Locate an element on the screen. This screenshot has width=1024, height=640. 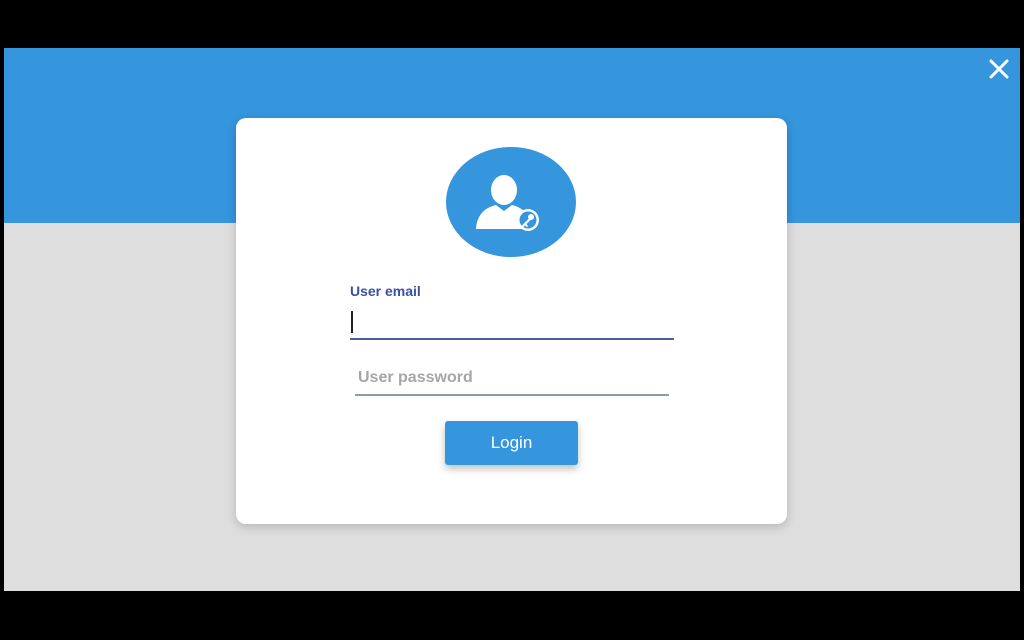
password-field-group is located at coordinates (512, 379).